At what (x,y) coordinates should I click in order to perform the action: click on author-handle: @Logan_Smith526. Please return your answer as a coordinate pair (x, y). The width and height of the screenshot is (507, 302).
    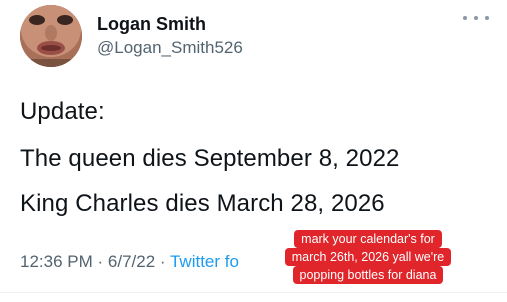
    Looking at the image, I should click on (170, 48).